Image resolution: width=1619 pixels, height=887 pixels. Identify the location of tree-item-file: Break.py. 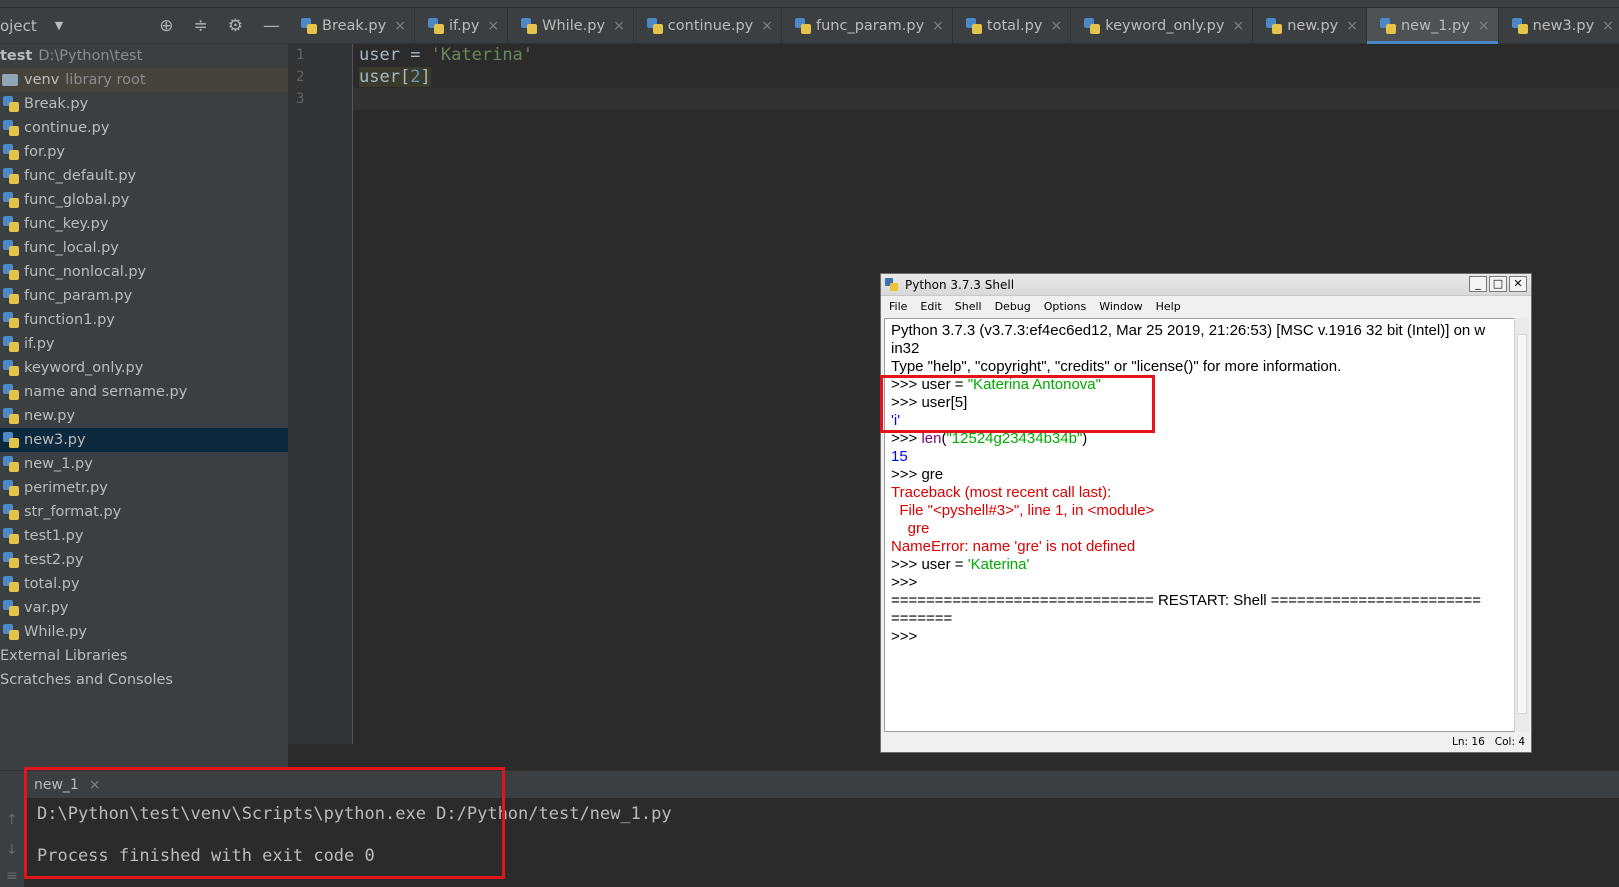
(144, 104).